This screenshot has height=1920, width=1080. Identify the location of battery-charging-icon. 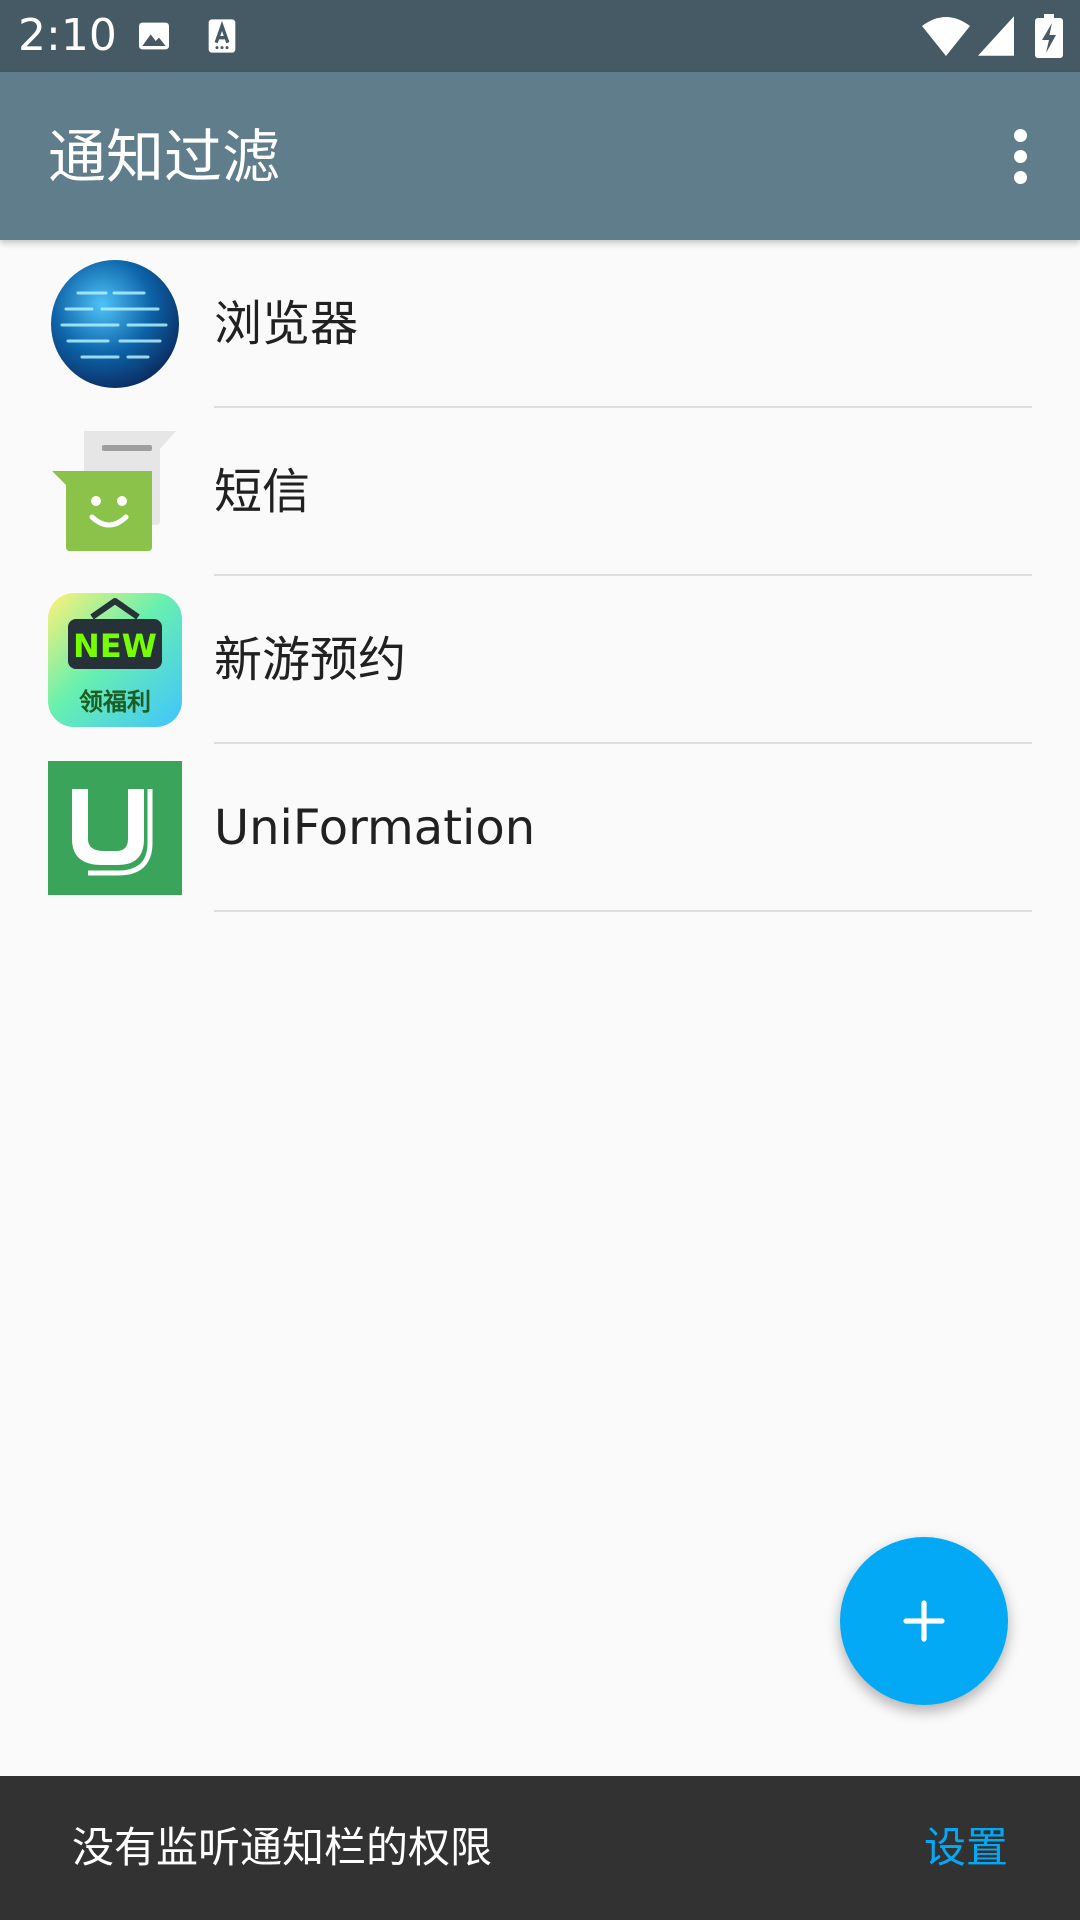
(1049, 36).